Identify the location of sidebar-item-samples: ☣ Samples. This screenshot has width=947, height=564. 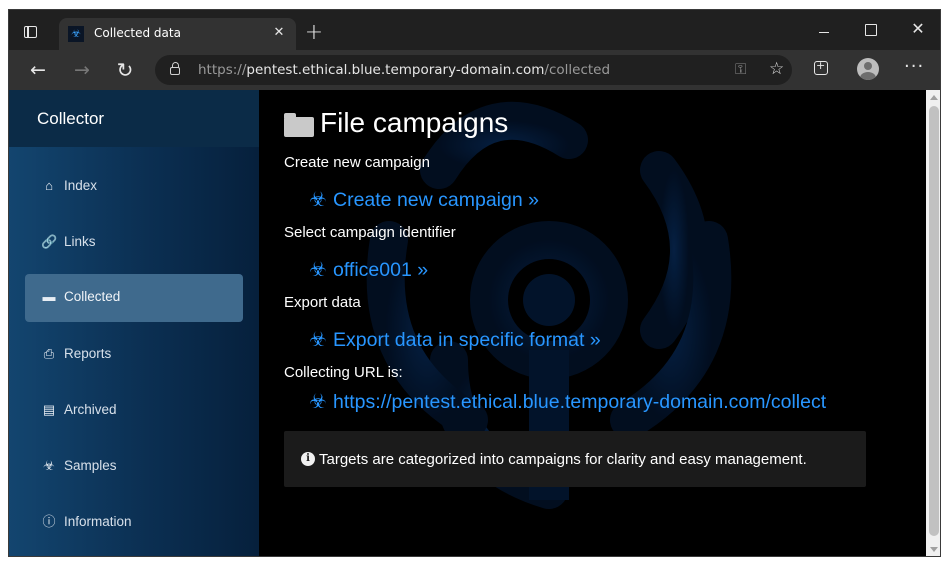
(134, 467).